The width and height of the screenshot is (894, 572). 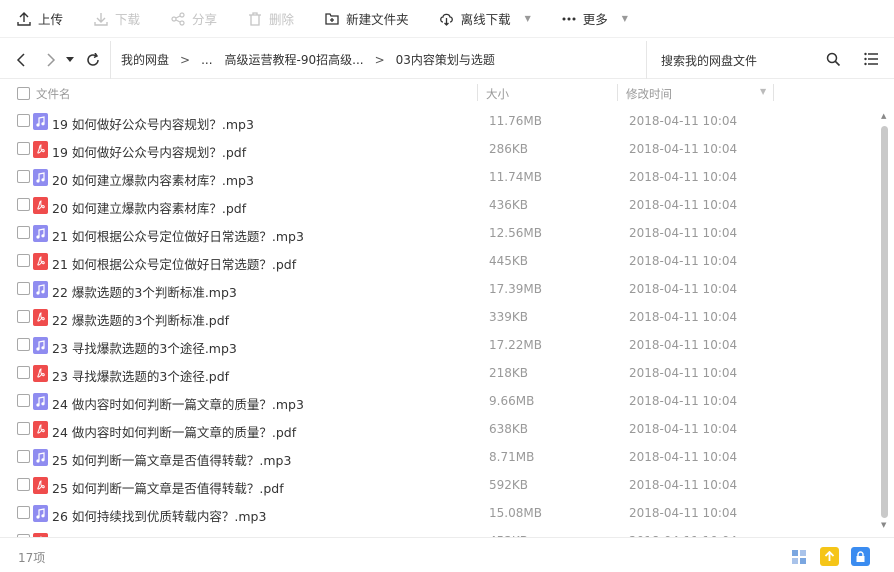 I want to click on scrollbar: ▲ ▼, so click(x=885, y=324).